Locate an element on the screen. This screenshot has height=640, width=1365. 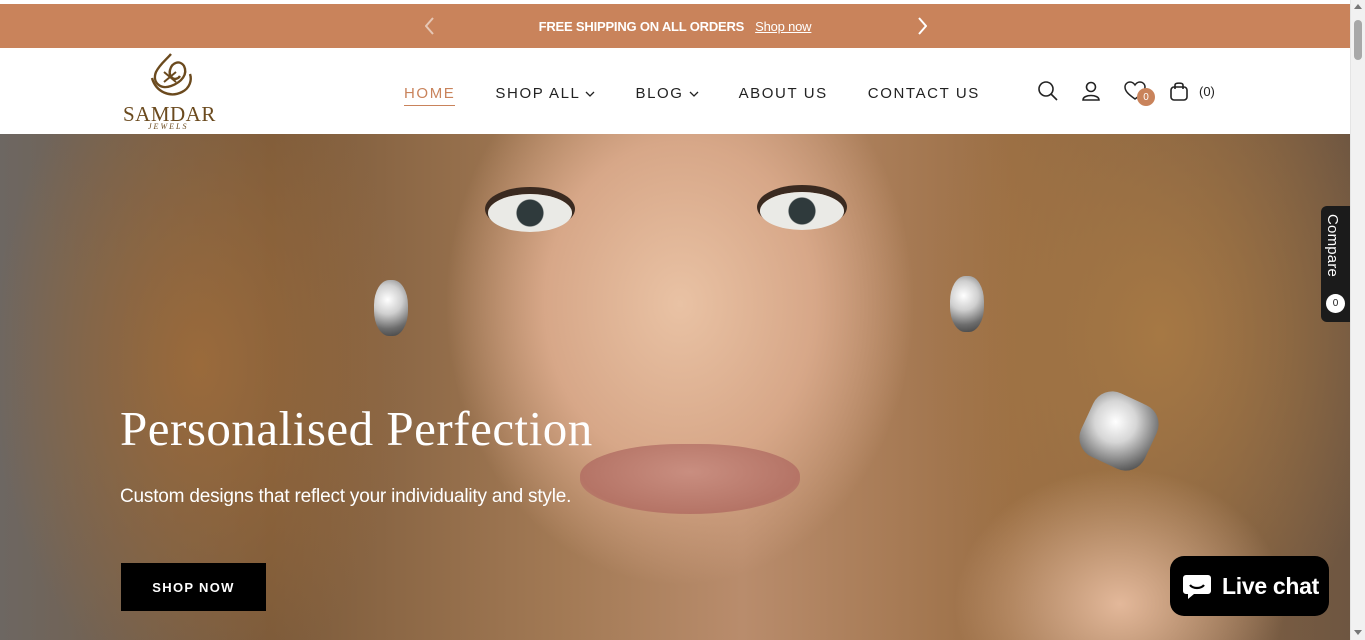
scrollbar-thumb is located at coordinates (1358, 40).